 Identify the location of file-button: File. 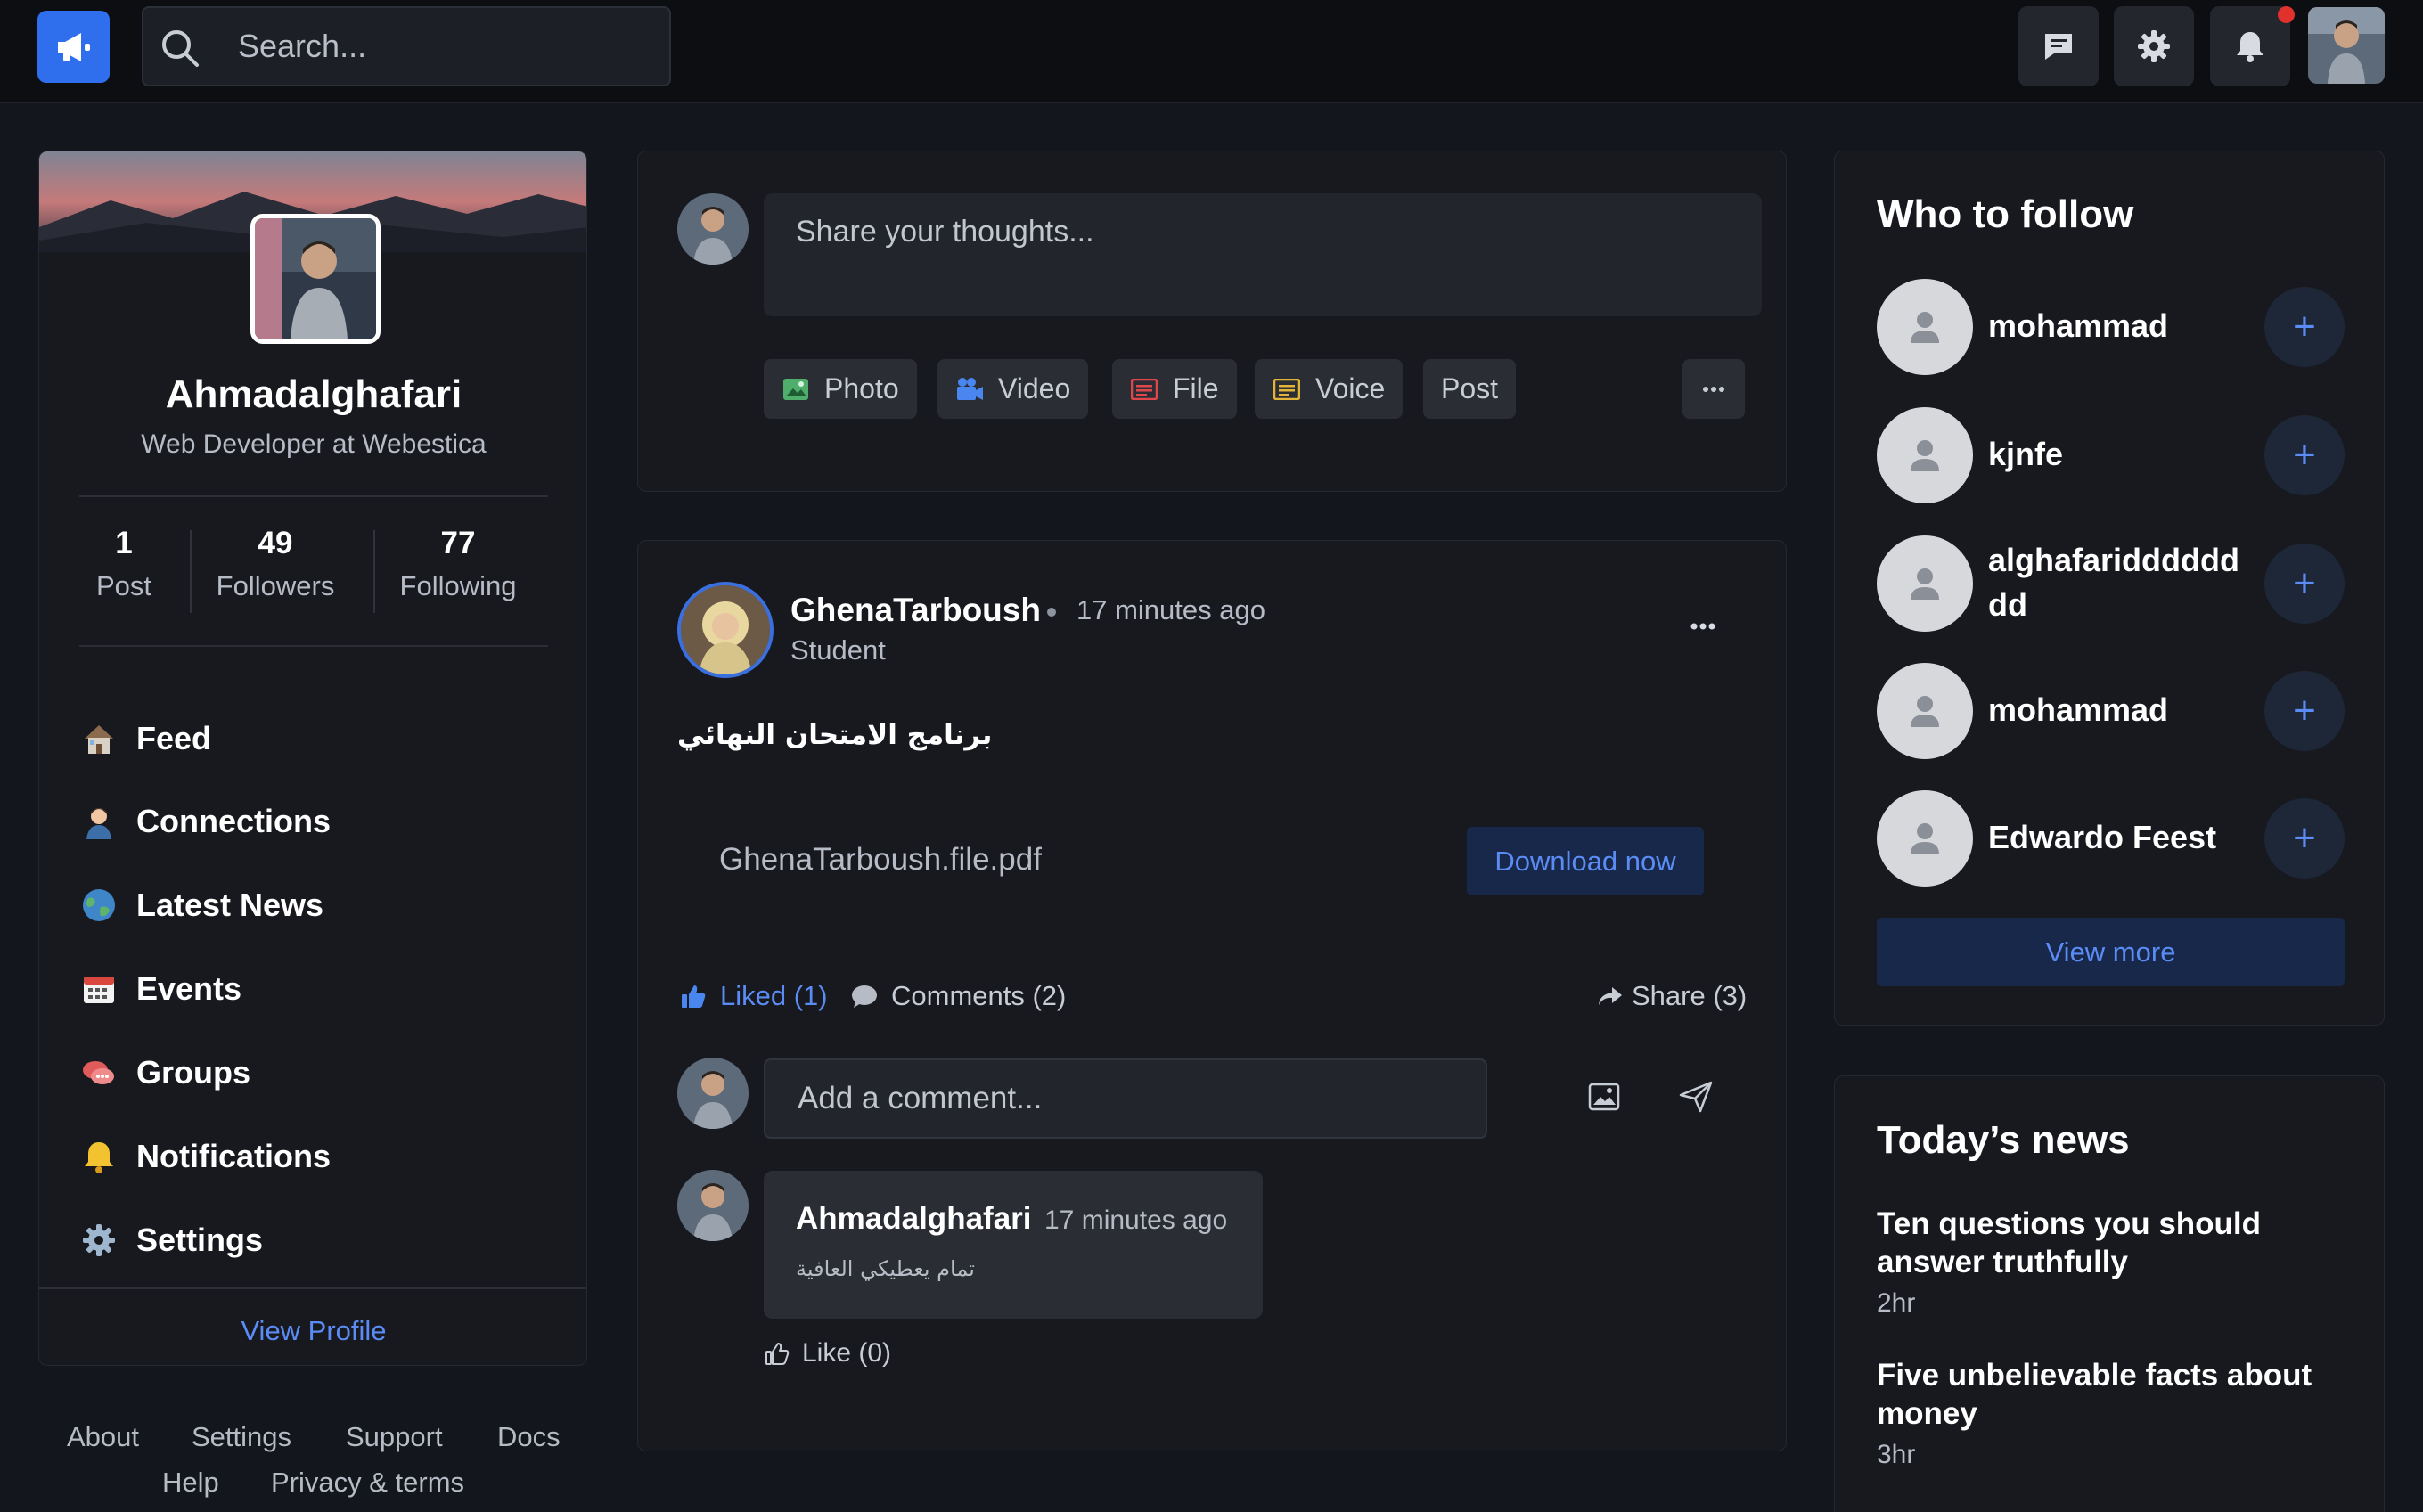
(1174, 389).